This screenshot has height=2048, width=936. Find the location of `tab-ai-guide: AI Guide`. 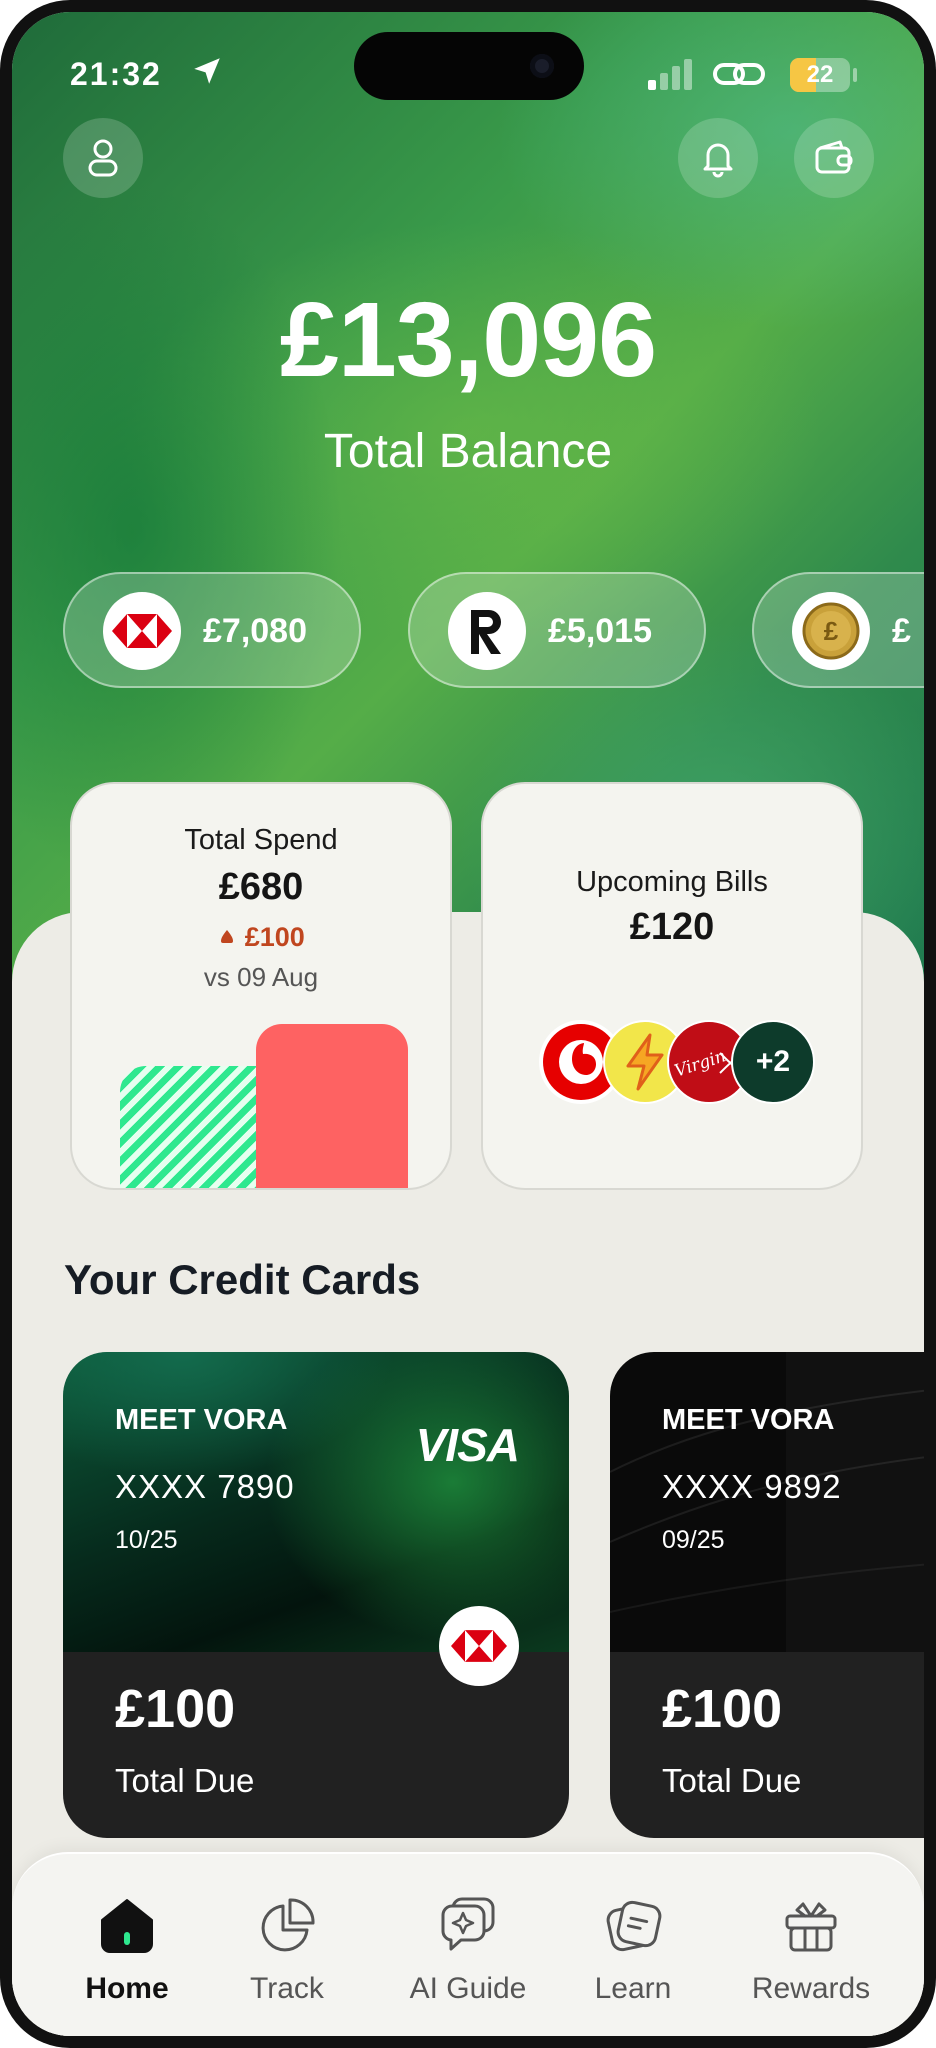

tab-ai-guide: AI Guide is located at coordinates (468, 1945).